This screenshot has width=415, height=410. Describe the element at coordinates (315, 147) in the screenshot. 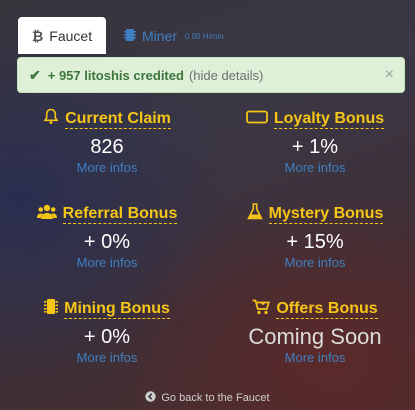

I see `loyalty-bonus-value: + 1%` at that location.